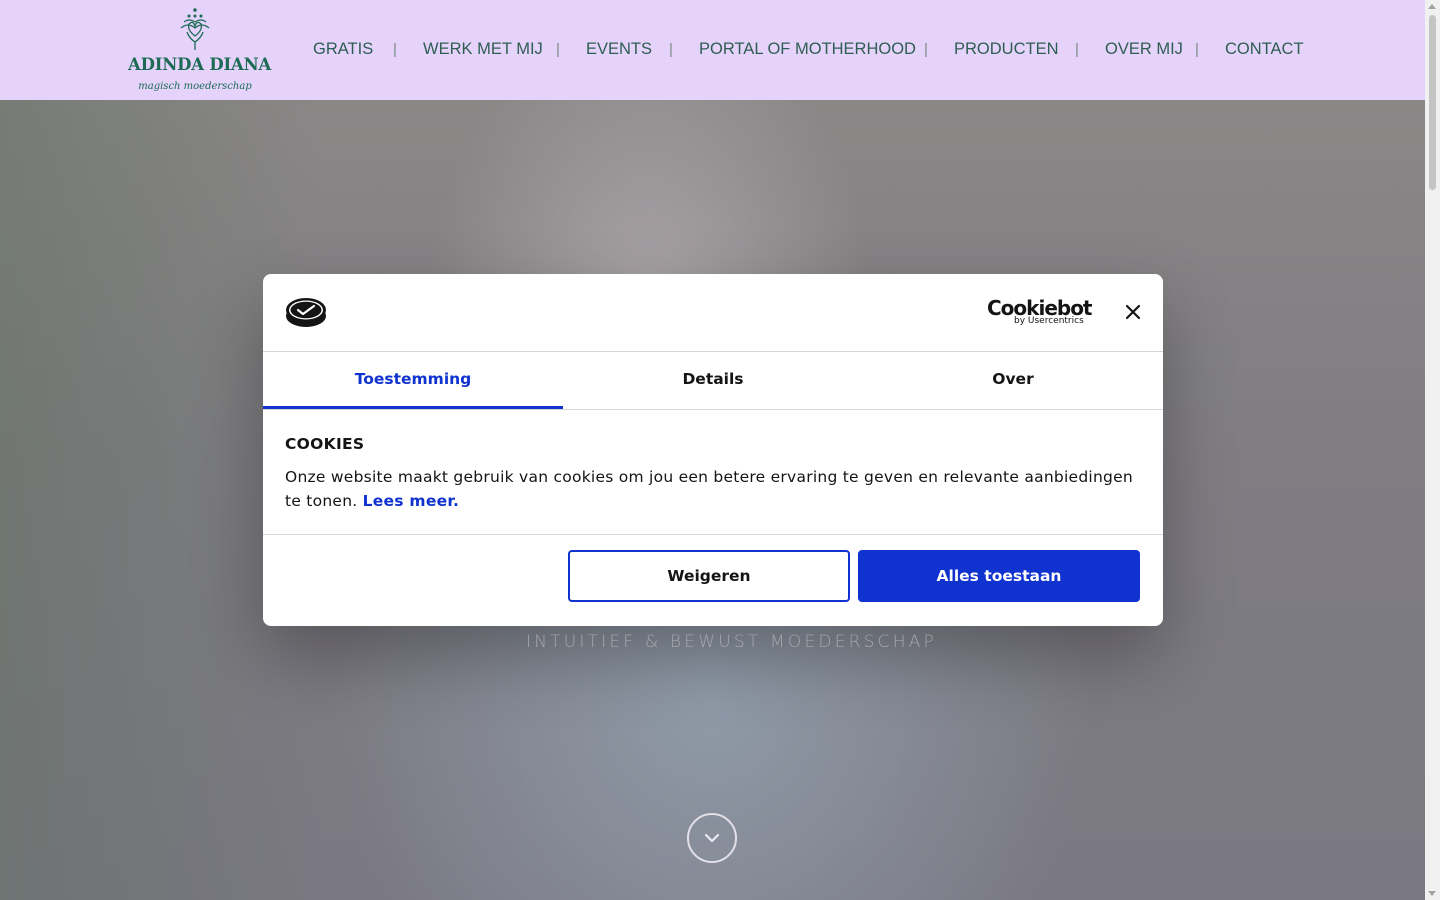  What do you see at coordinates (1264, 49) in the screenshot?
I see `nav-contact: CONTACT` at bounding box center [1264, 49].